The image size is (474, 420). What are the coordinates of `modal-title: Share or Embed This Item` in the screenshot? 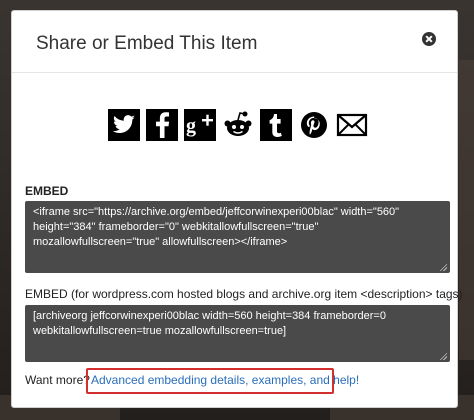 It's located at (147, 43).